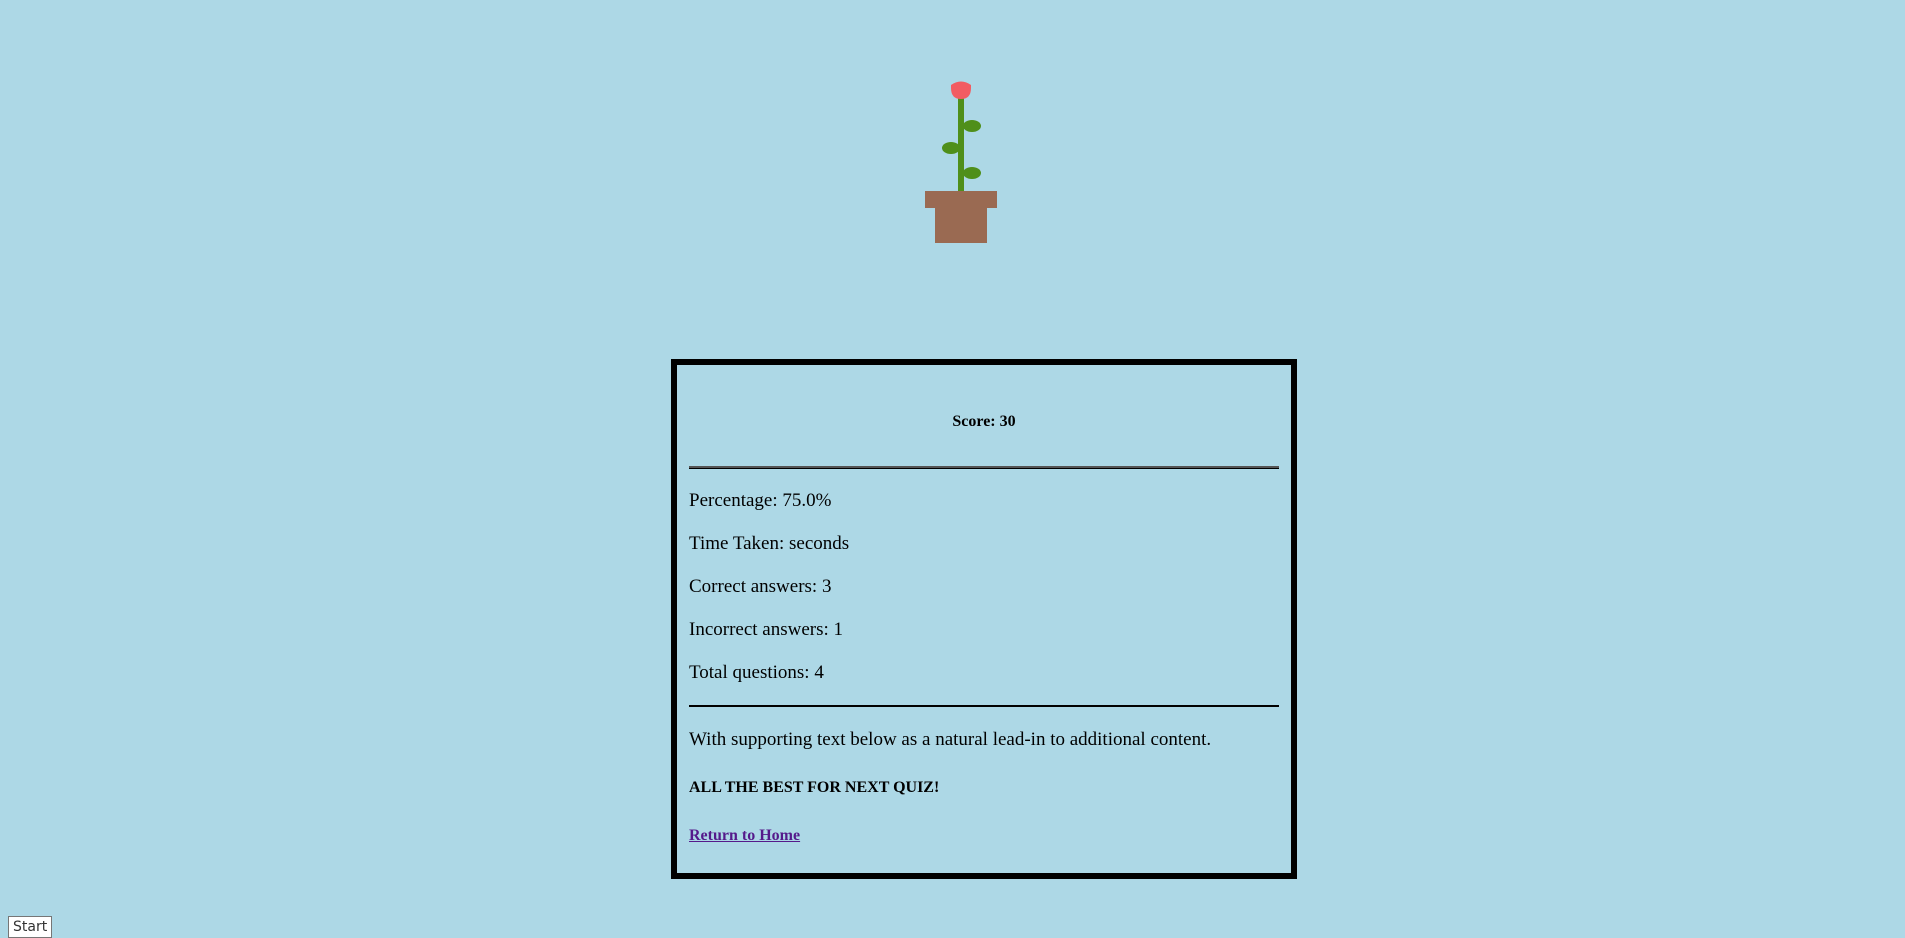 This screenshot has height=938, width=1905. What do you see at coordinates (769, 543) in the screenshot?
I see `time-taken-text: Time Taken: seconds` at bounding box center [769, 543].